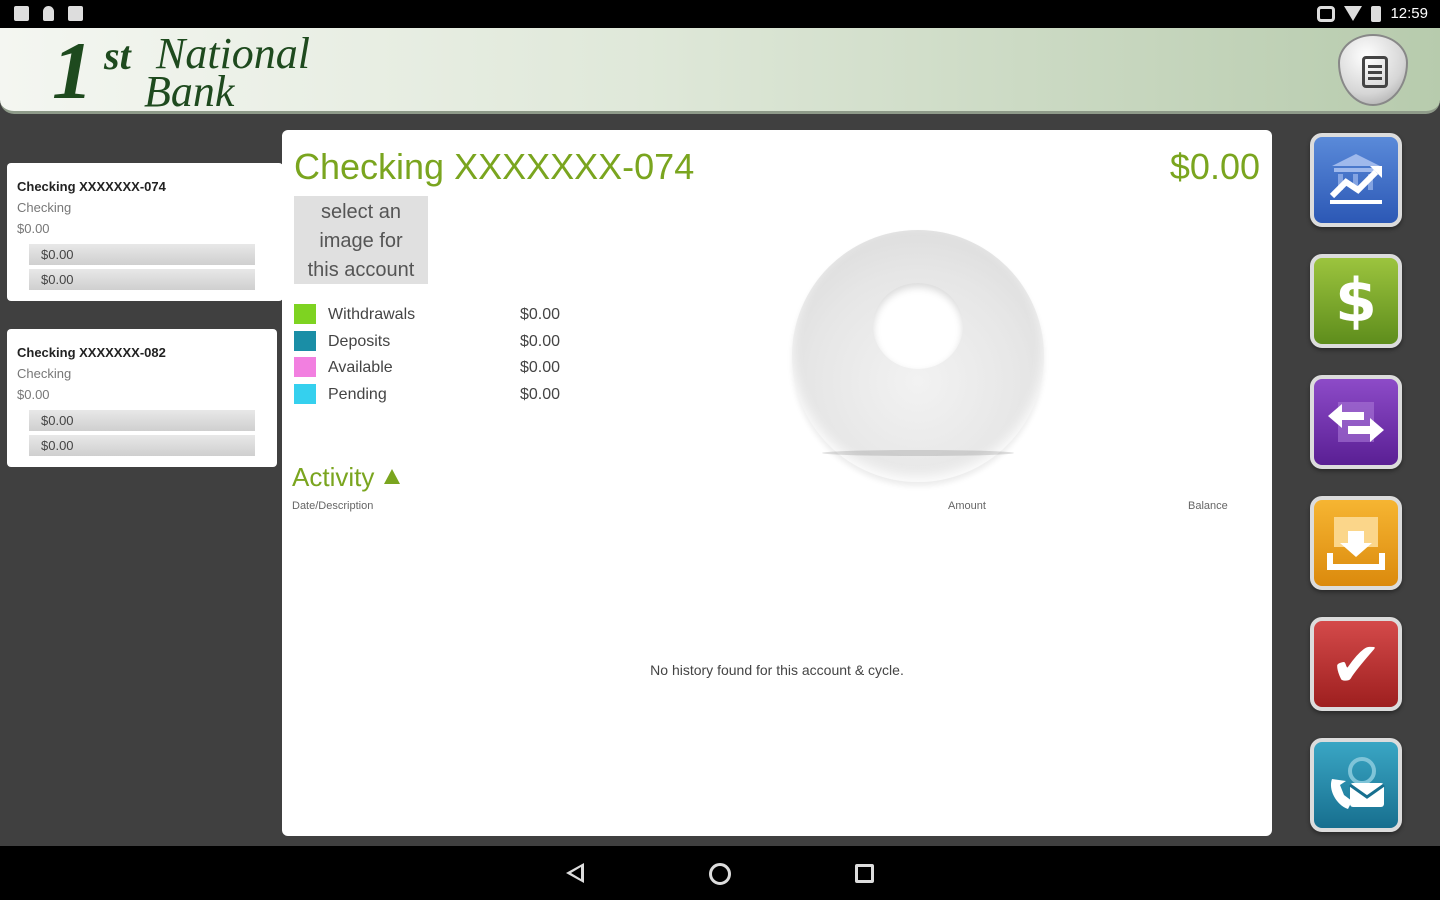 Image resolution: width=1440 pixels, height=900 pixels. I want to click on legend-label: Pending, so click(357, 394).